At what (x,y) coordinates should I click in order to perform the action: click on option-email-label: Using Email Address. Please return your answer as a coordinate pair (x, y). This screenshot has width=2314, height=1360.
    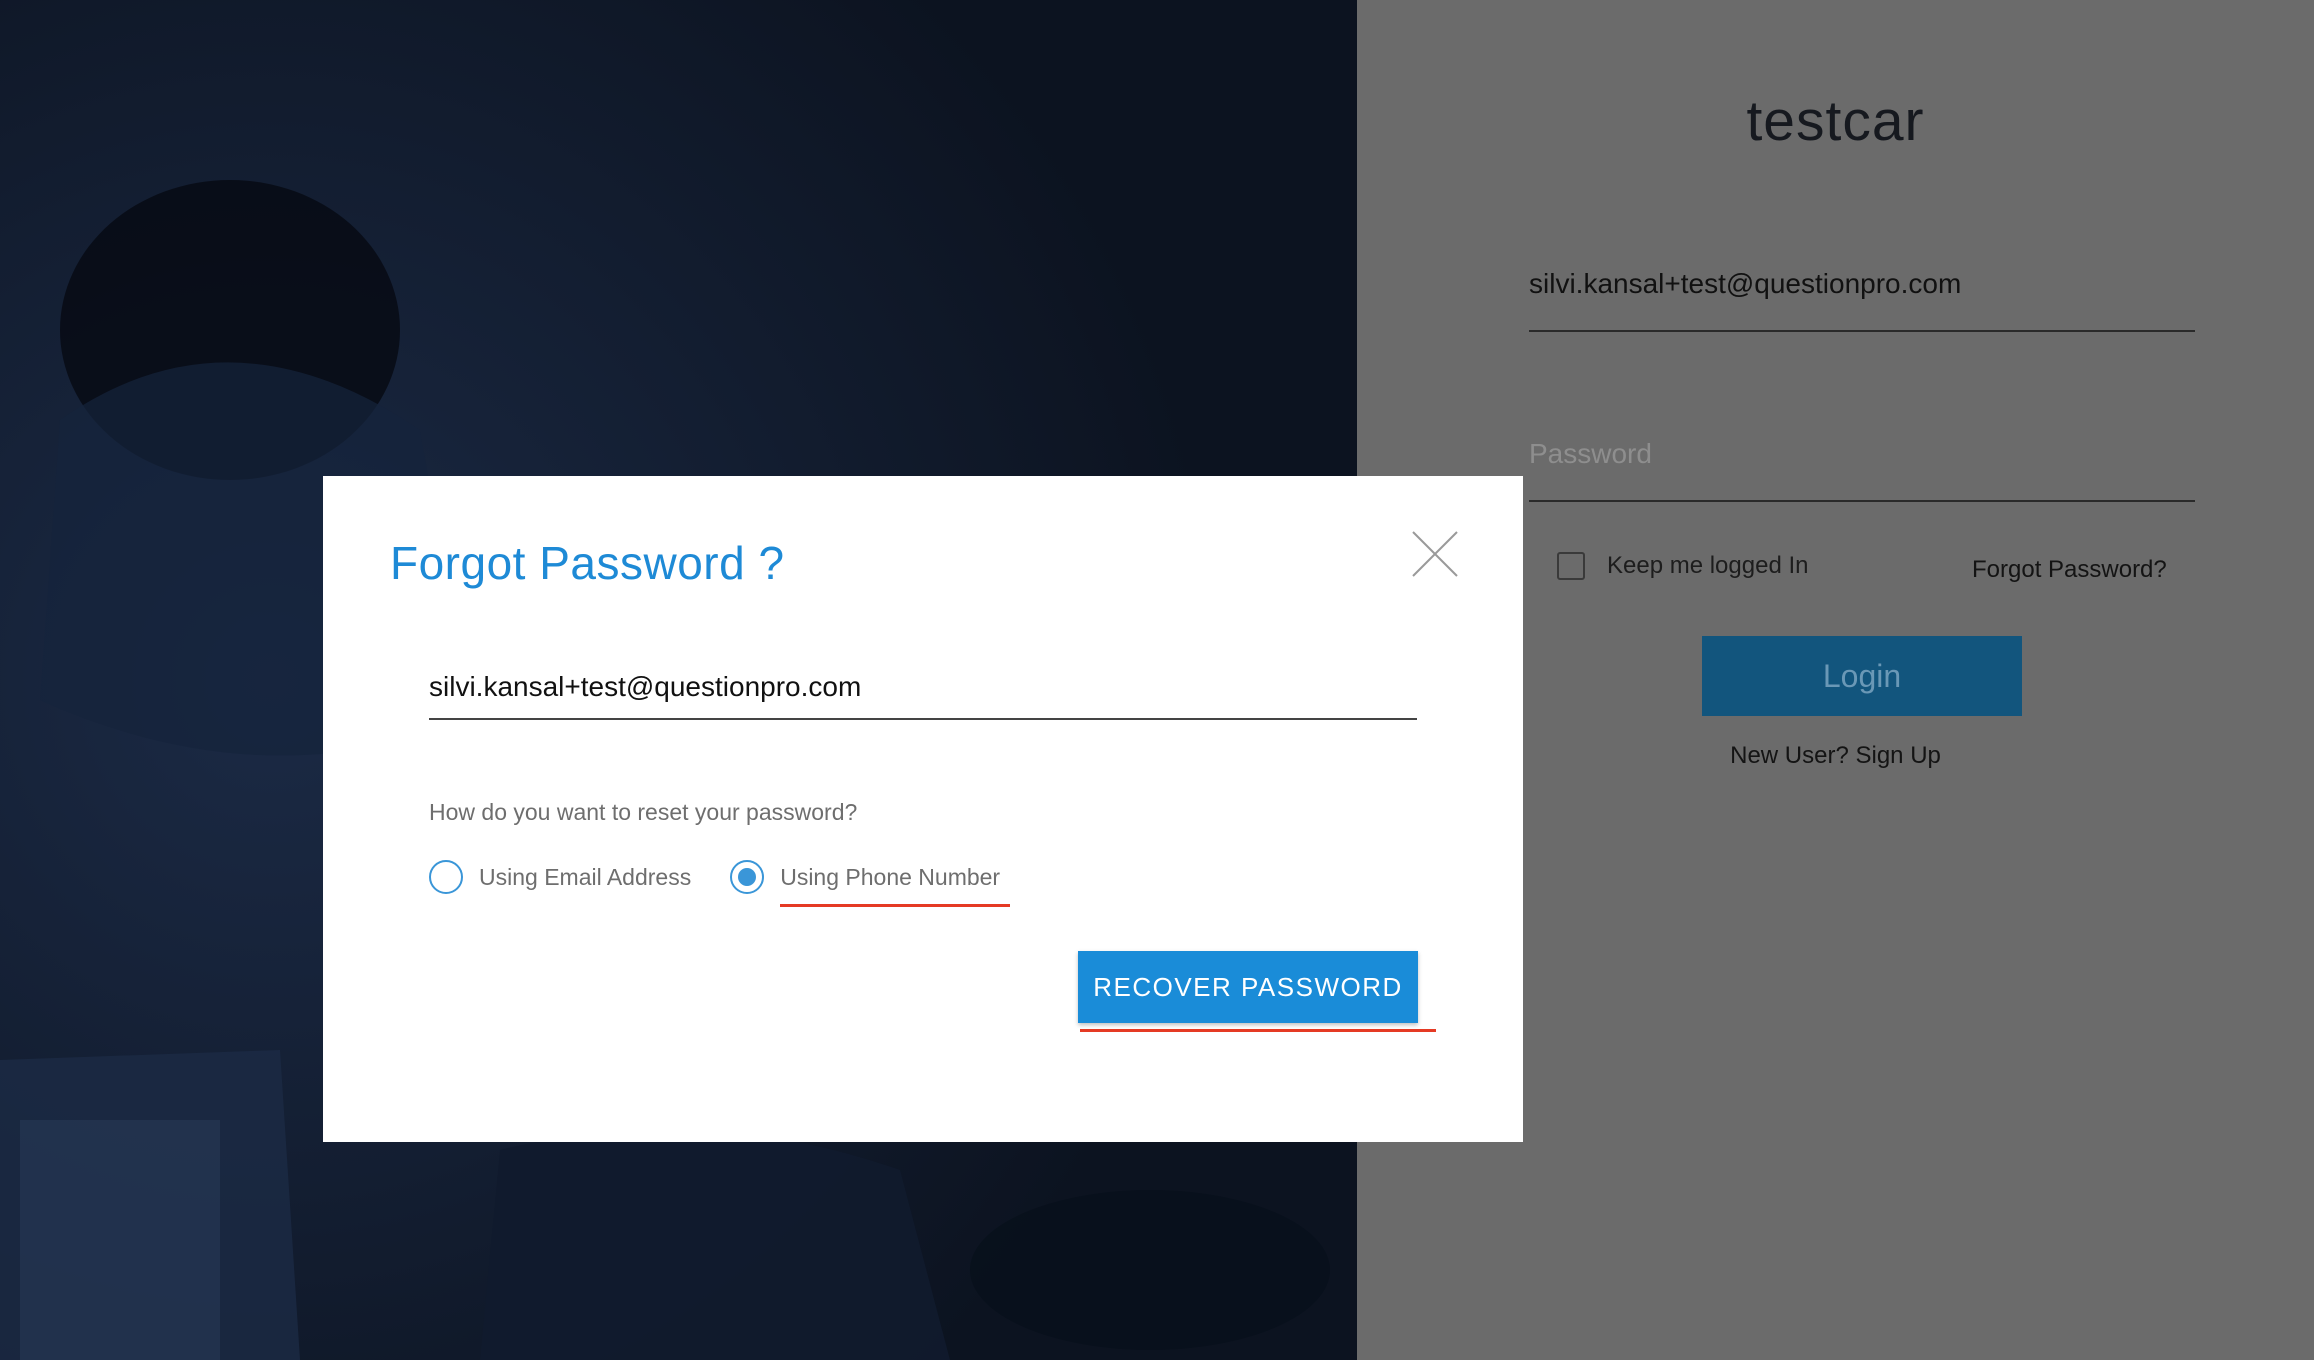
    Looking at the image, I should click on (585, 876).